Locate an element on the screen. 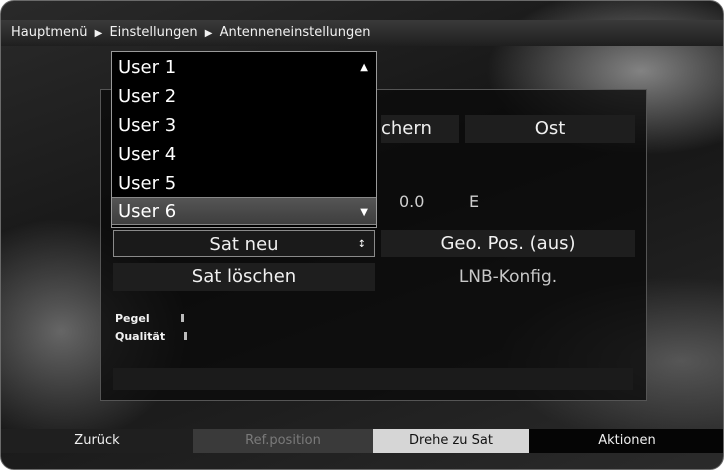 This screenshot has width=724, height=470. quality-label: Qualität is located at coordinates (140, 336).